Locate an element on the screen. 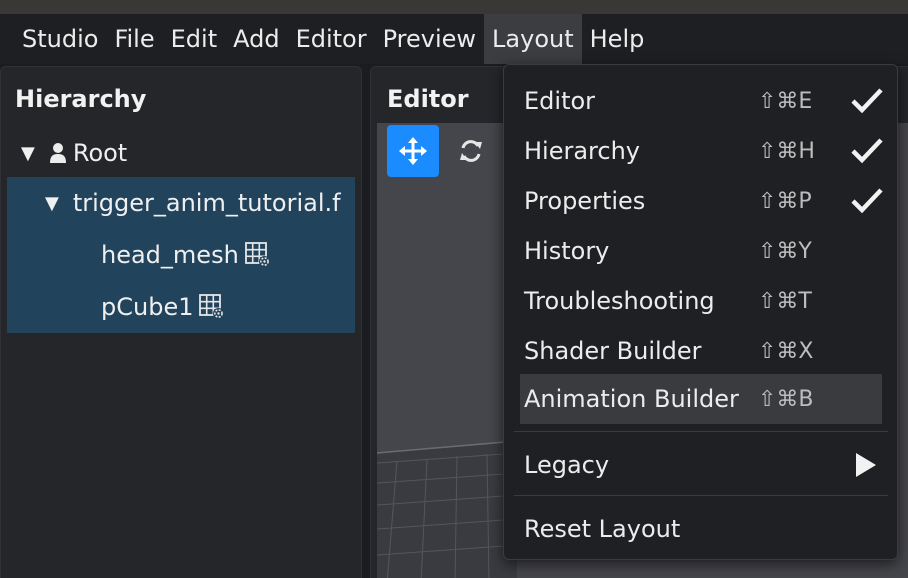 Image resolution: width=908 pixels, height=578 pixels. menu-add: Add is located at coordinates (256, 39).